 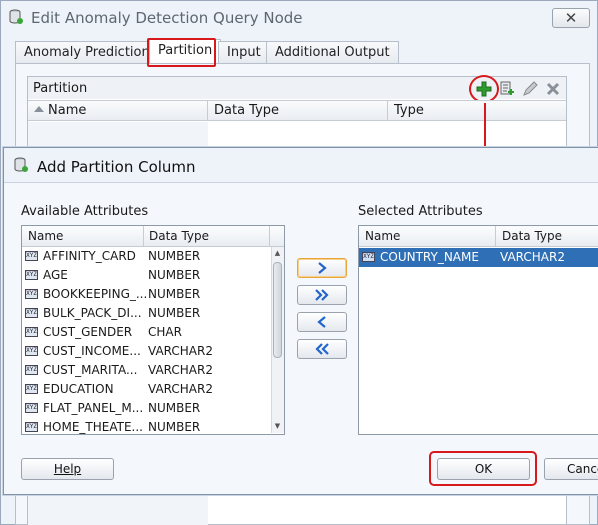 What do you see at coordinates (553, 89) in the screenshot?
I see `delete-icon` at bounding box center [553, 89].